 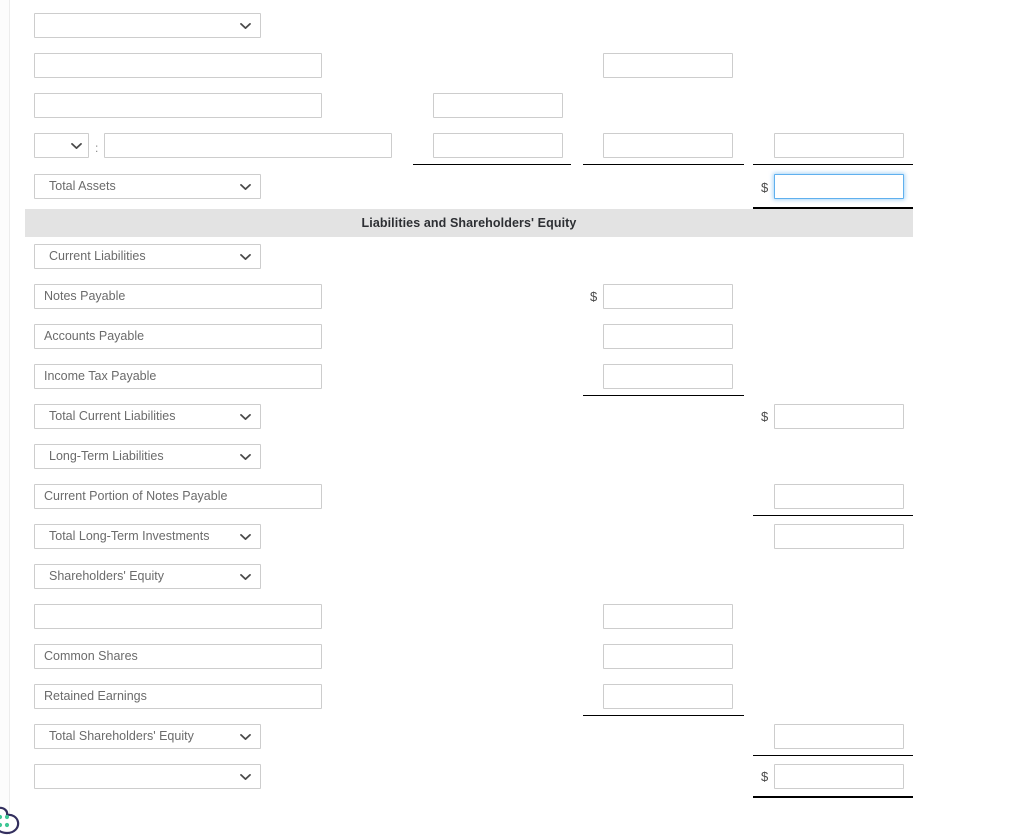 I want to click on asset-amount-col2-row4, so click(x=668, y=145).